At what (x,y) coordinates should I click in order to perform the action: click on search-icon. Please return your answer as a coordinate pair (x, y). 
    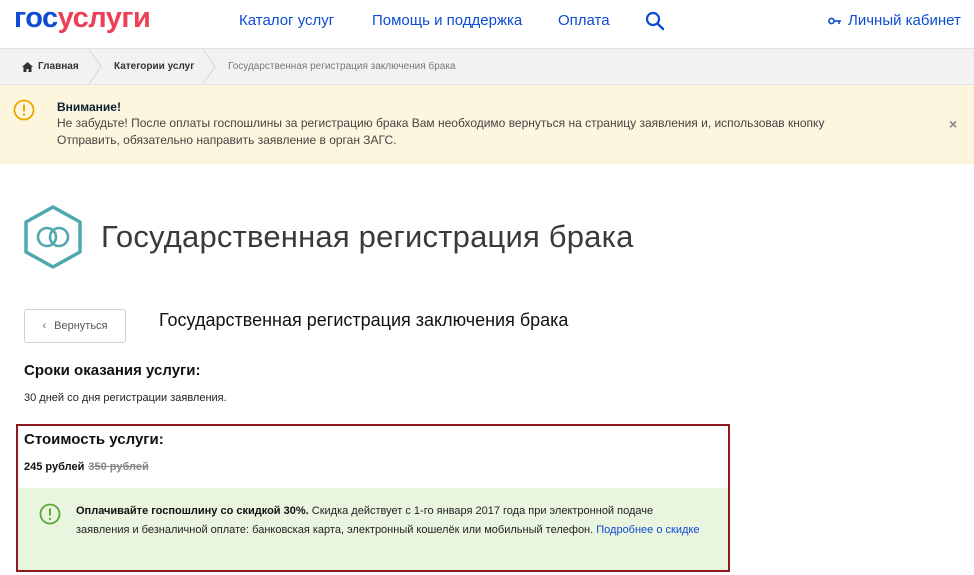
    Looking at the image, I should click on (655, 21).